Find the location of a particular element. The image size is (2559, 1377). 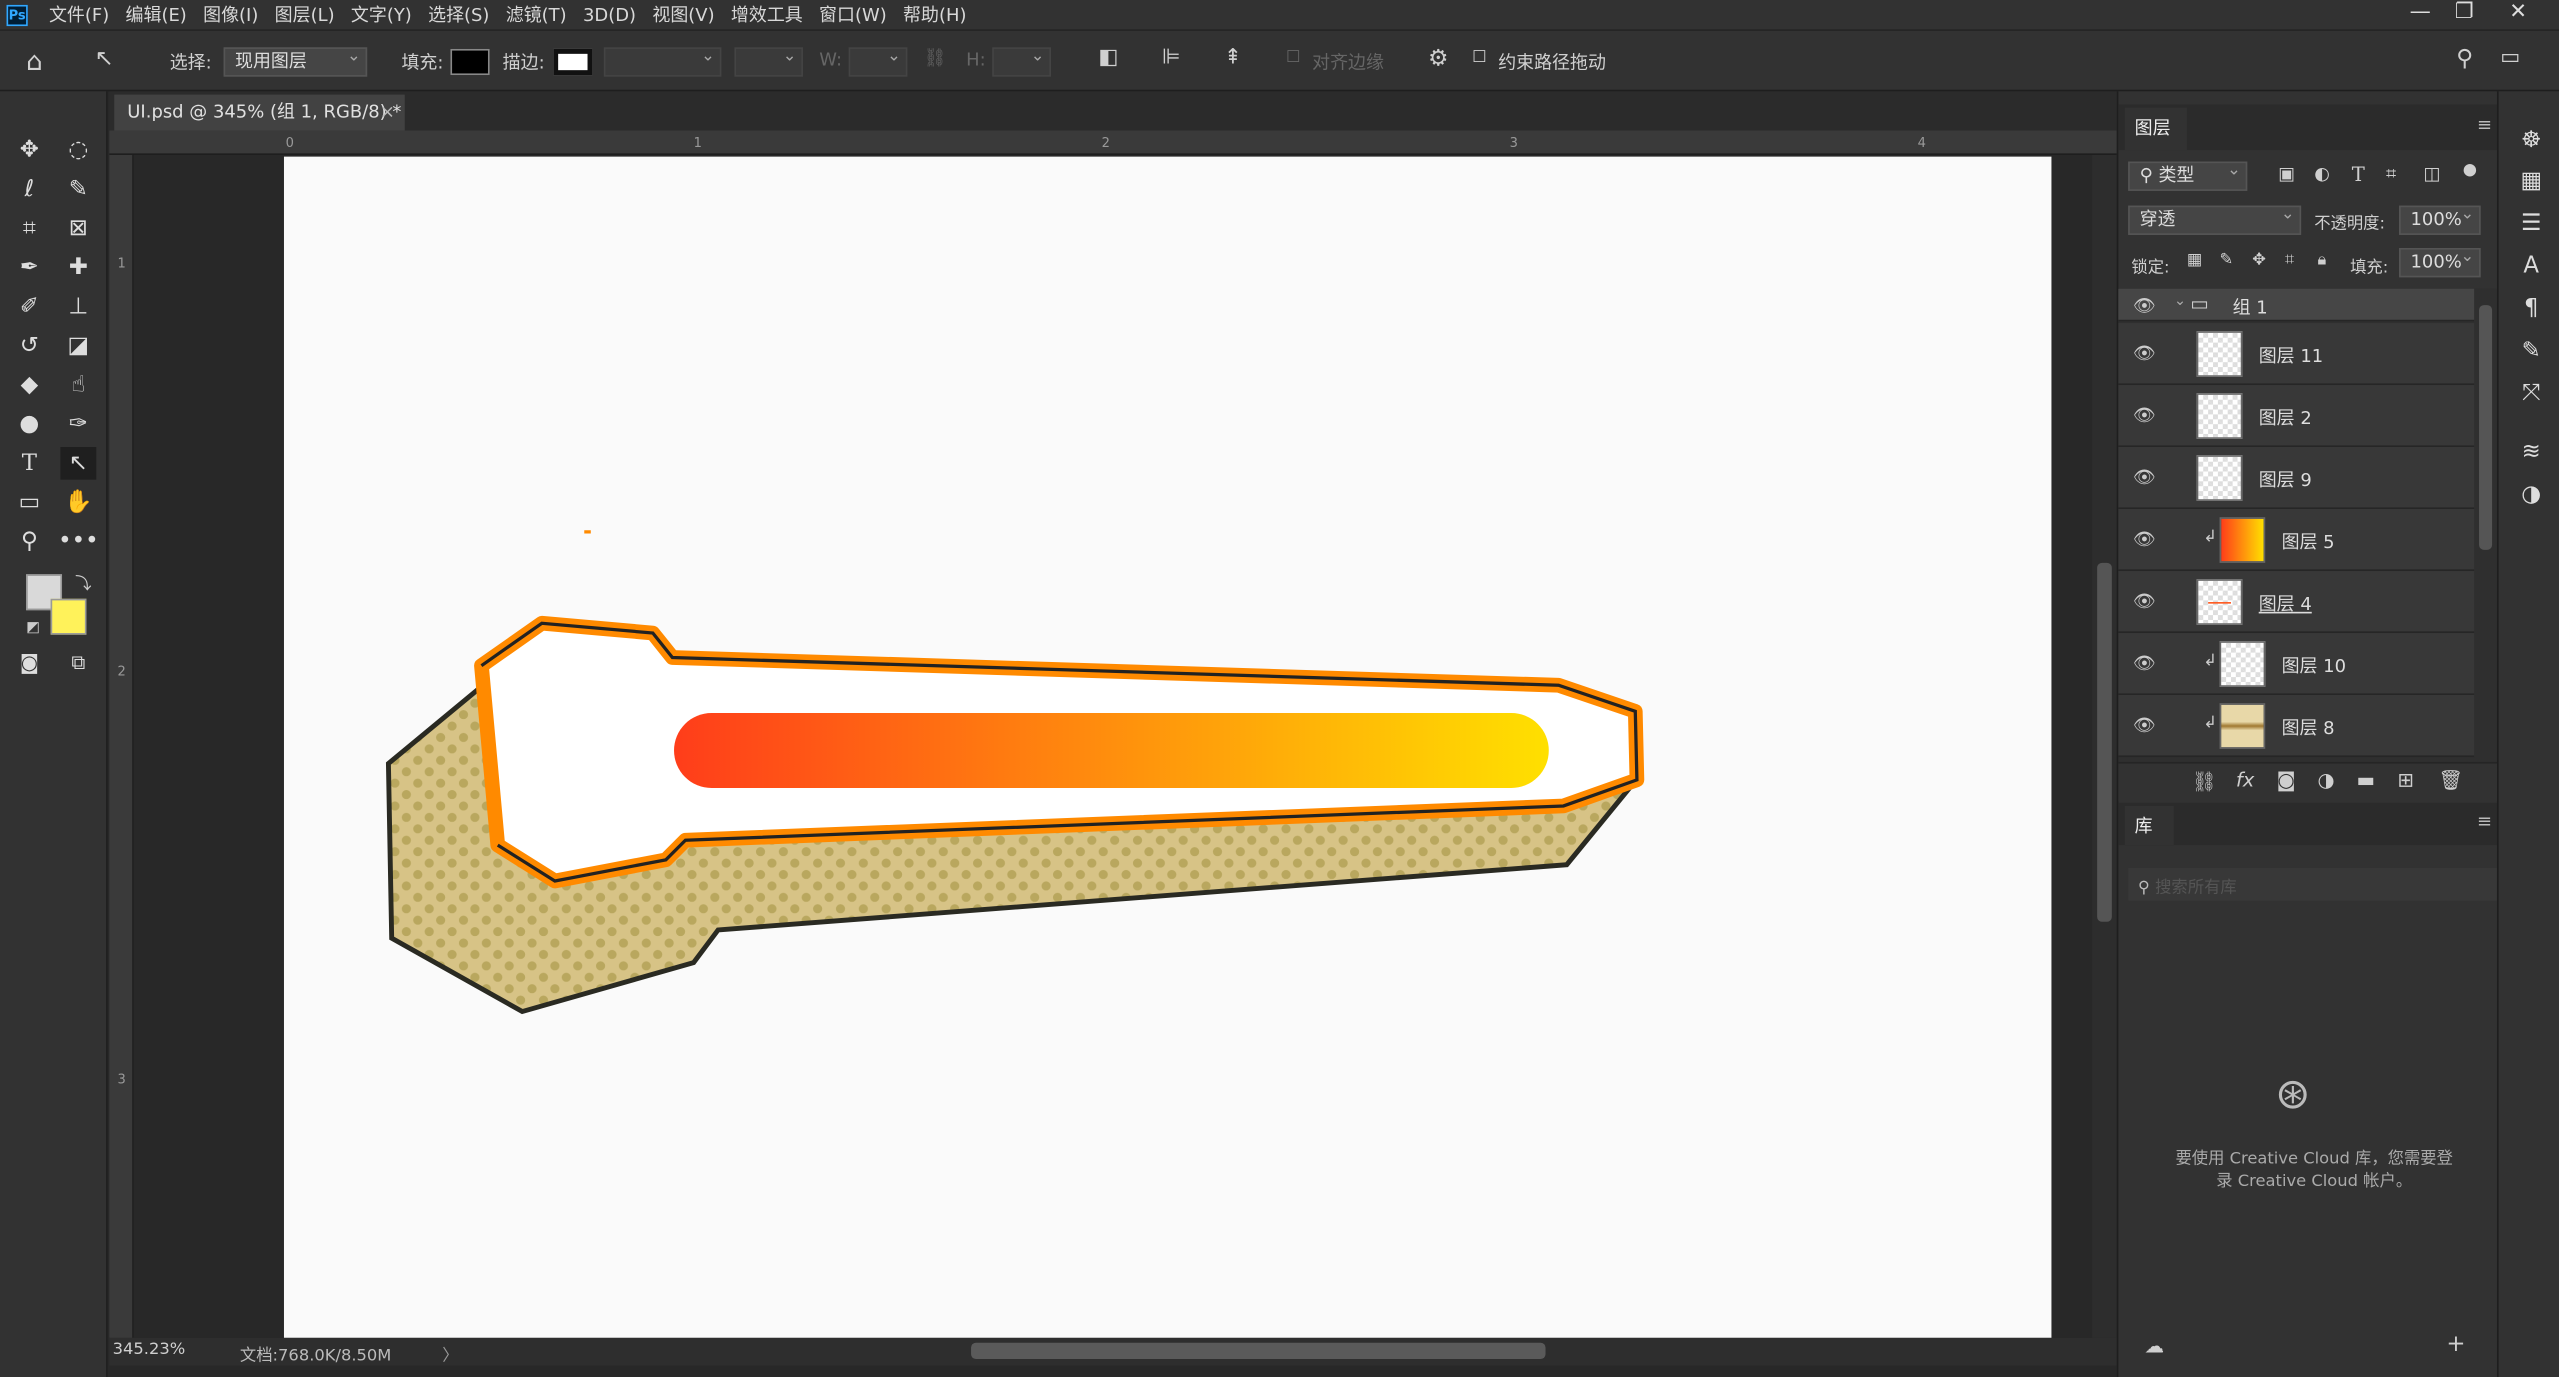

lock-position-icon: ✥ is located at coordinates (2259, 260).